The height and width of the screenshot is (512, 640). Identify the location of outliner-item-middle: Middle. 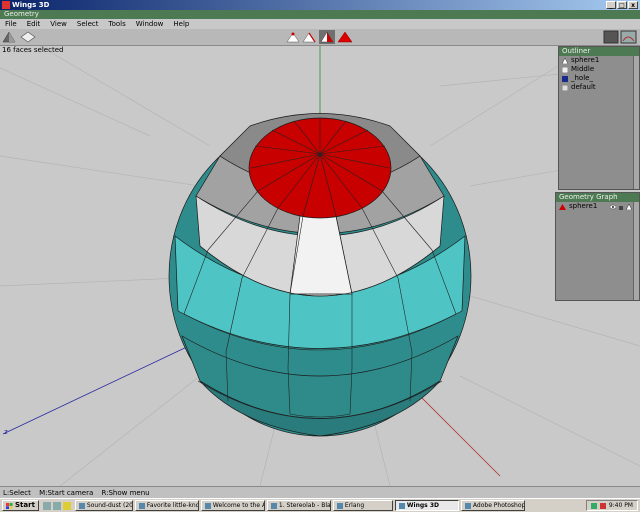
(599, 69).